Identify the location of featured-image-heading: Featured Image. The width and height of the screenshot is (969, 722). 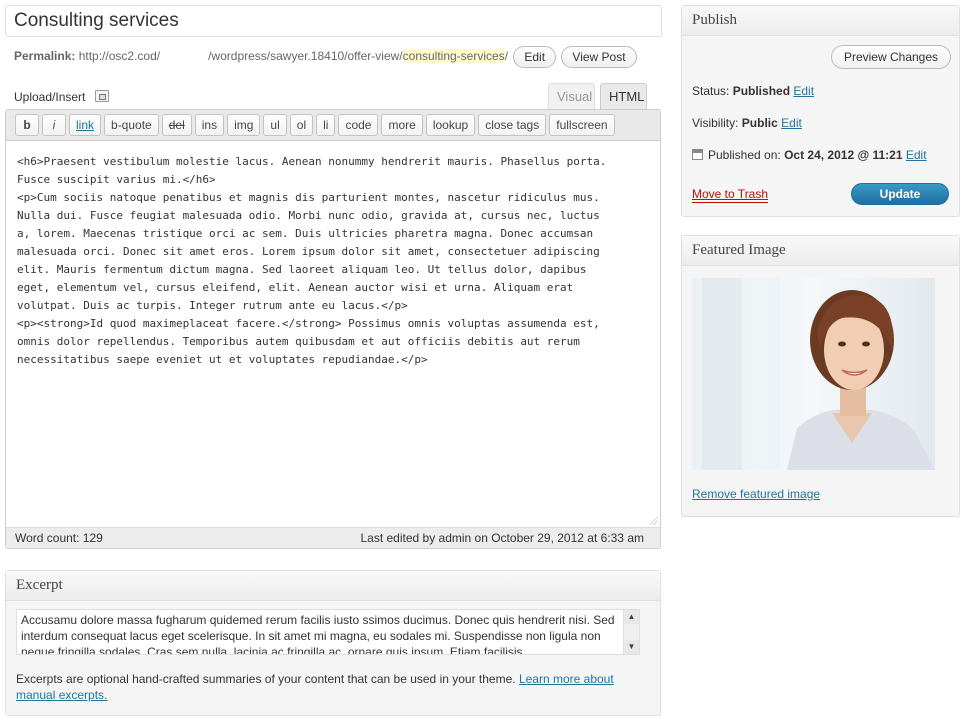
(820, 251).